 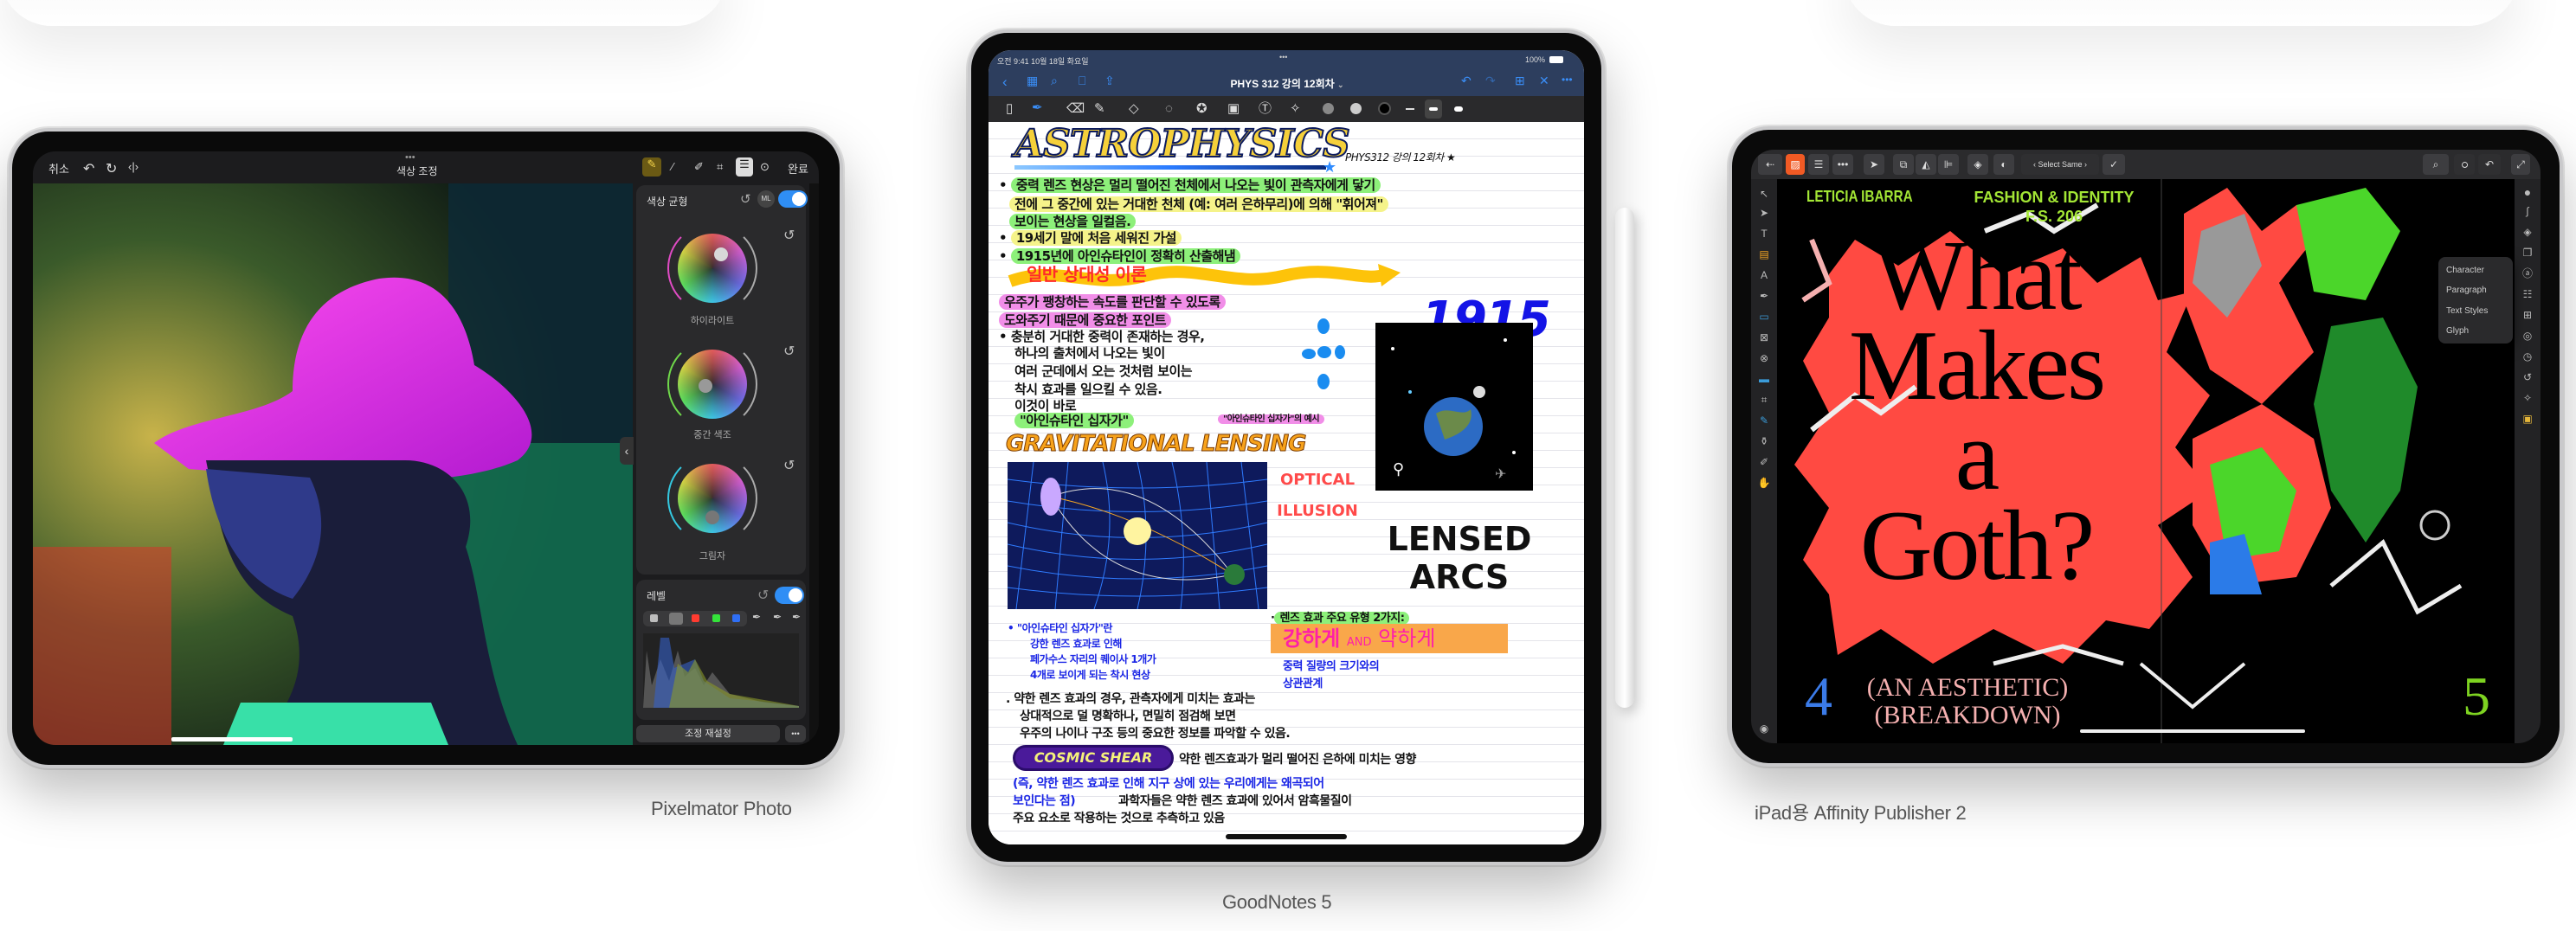 I want to click on redo-icon: ↻, so click(x=111, y=168).